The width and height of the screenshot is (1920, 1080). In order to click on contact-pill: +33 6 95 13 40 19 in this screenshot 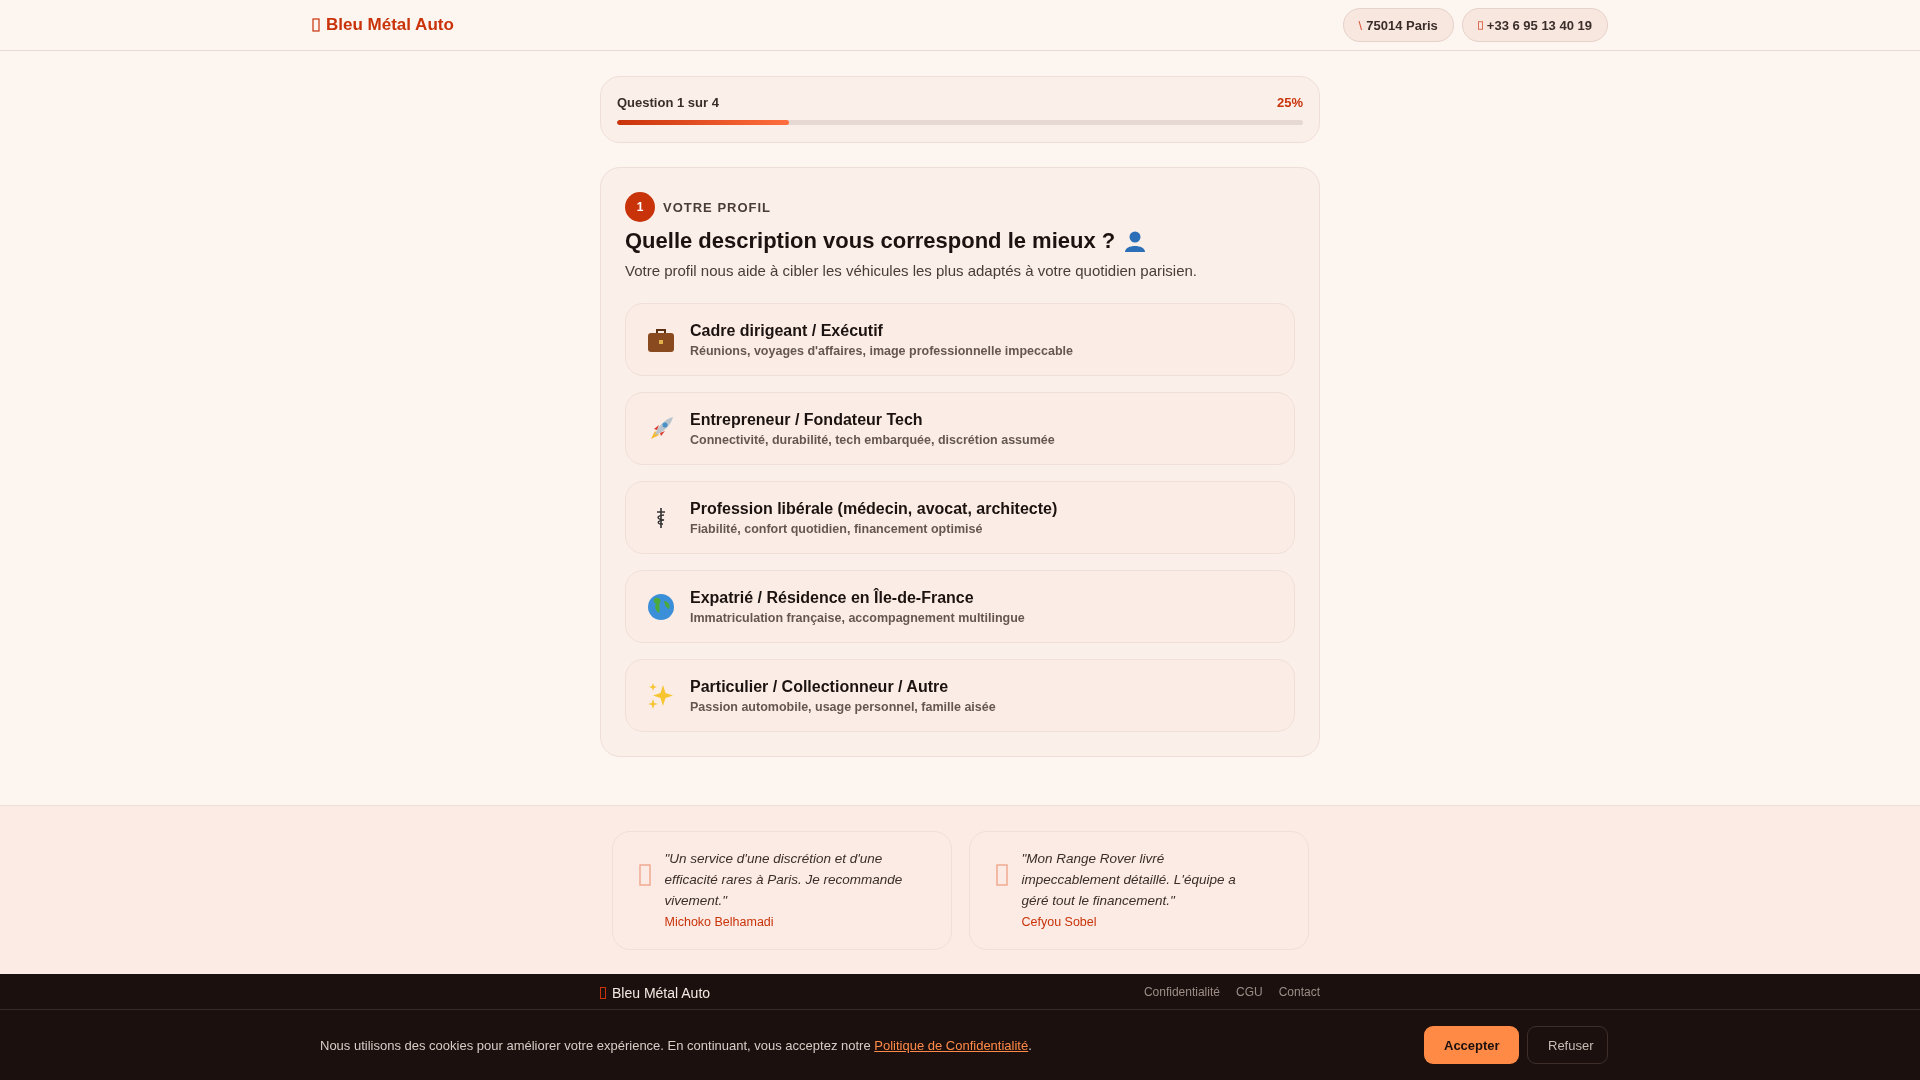, I will do `click(1534, 25)`.